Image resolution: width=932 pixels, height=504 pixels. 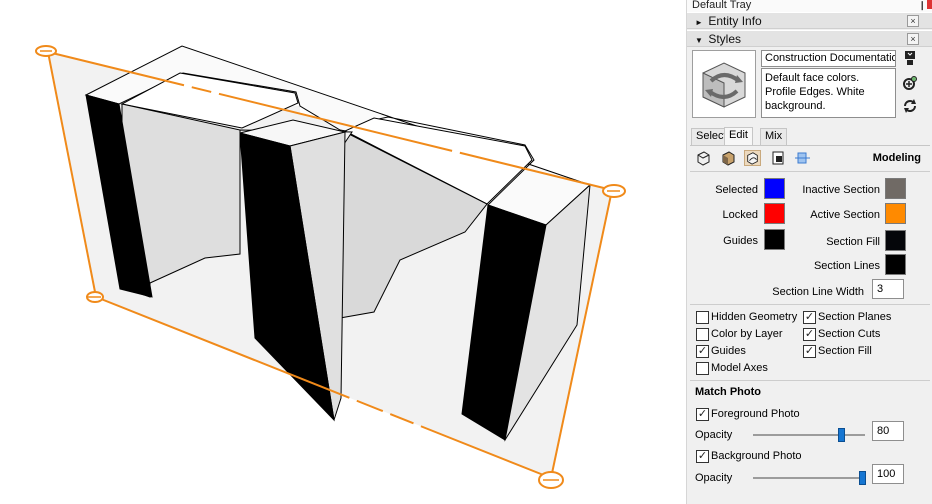 I want to click on selected-color-label: Selected, so click(x=736, y=190).